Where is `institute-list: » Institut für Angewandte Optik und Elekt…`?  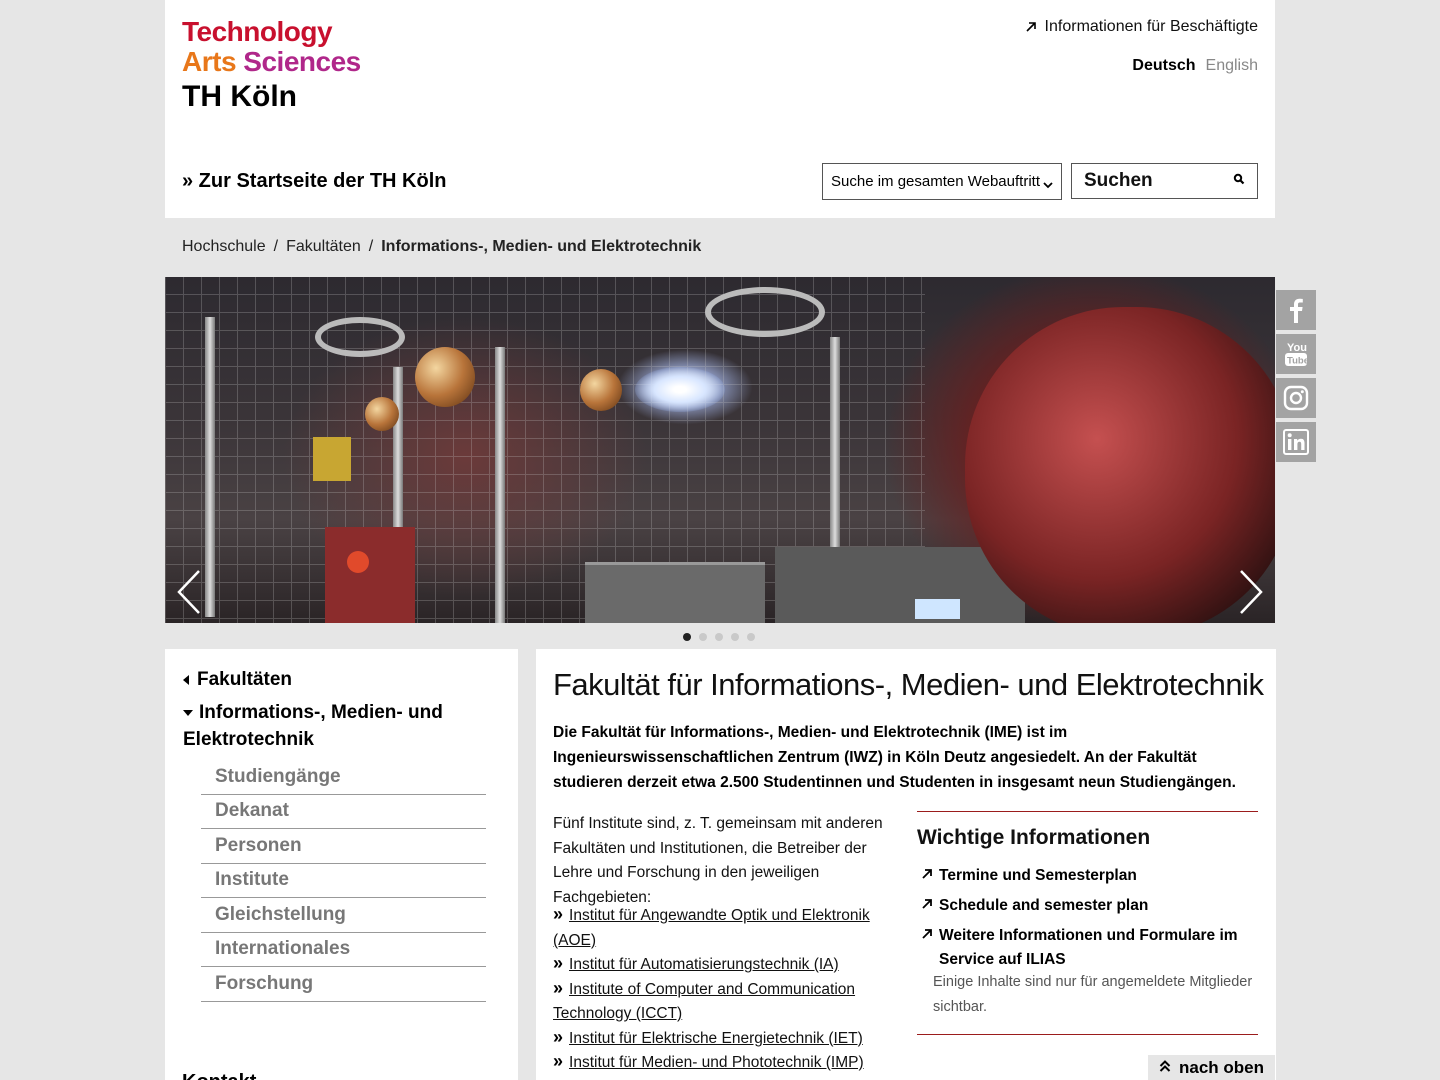
institute-list: » Institut für Angewandte Optik und Elekt… is located at coordinates (718, 990).